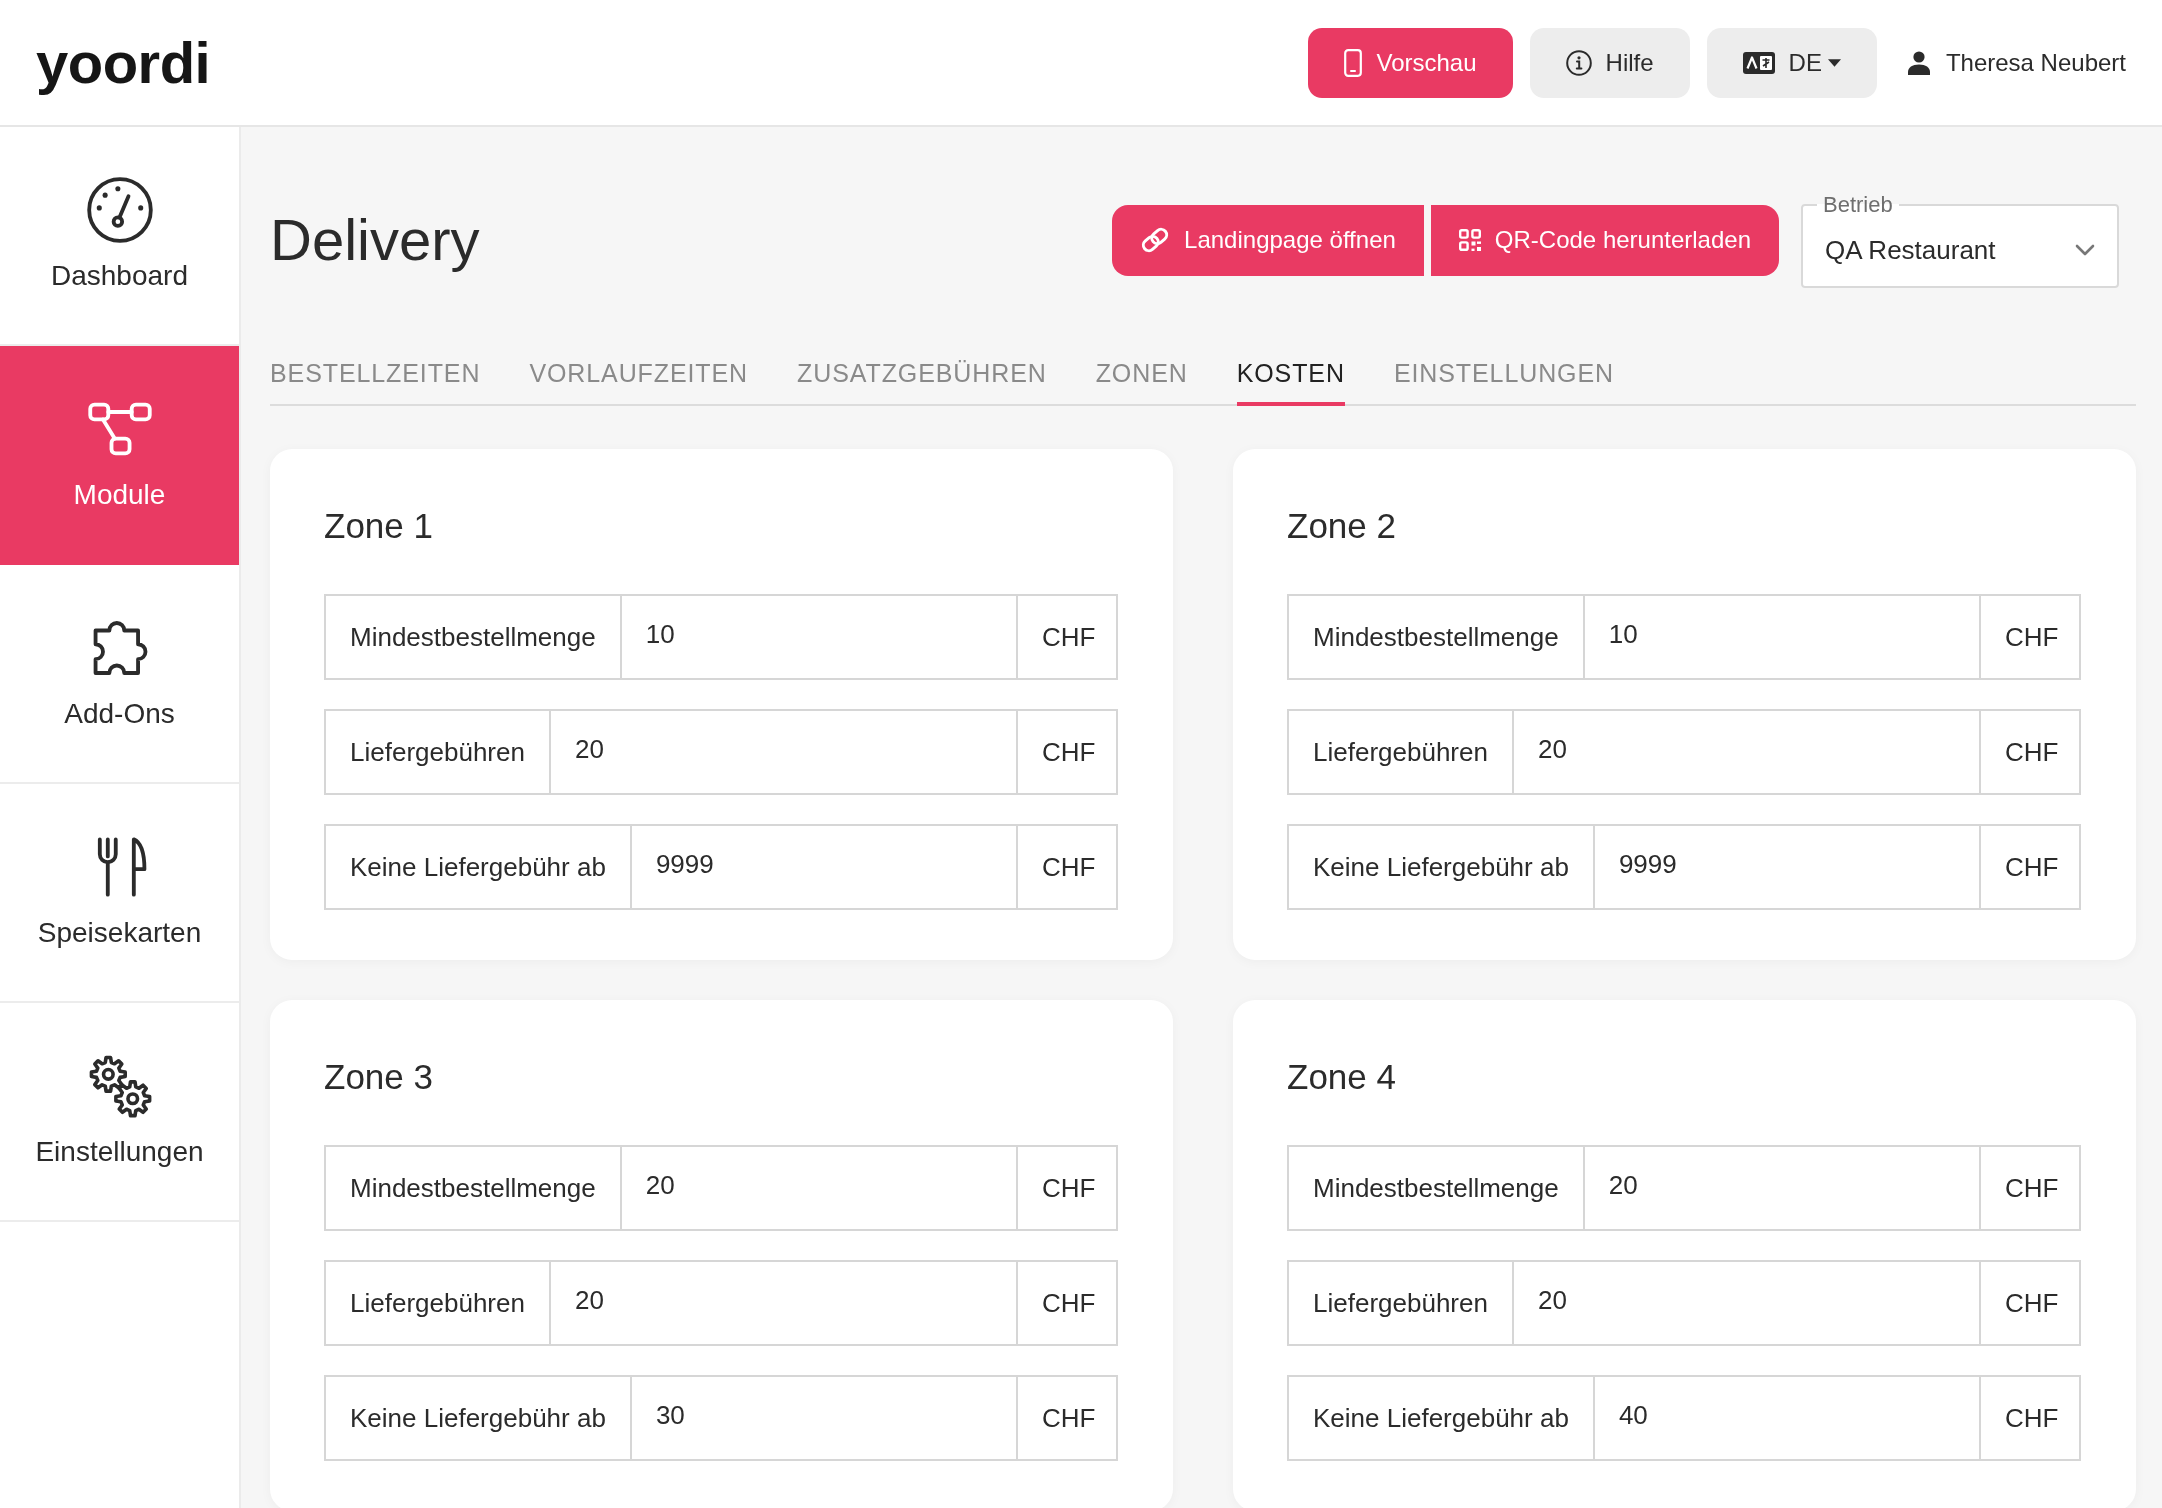 This screenshot has width=2162, height=1508. I want to click on caret-icon, so click(1834, 62).